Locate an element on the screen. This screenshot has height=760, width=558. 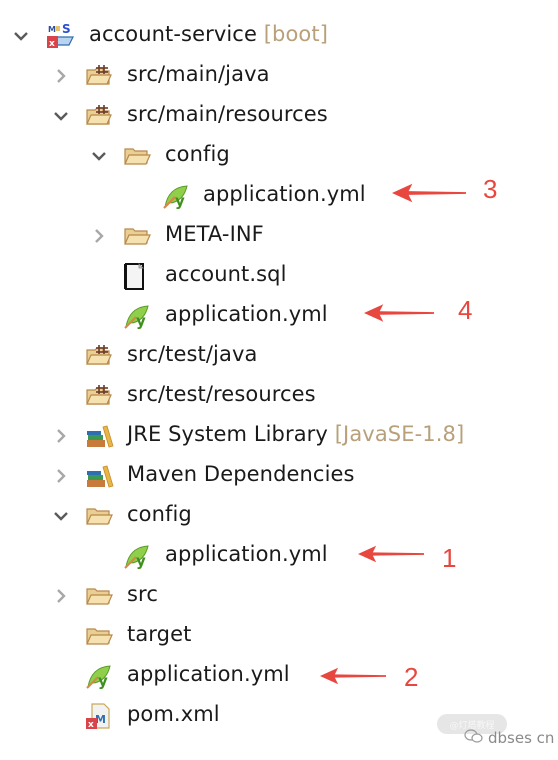
tree-node-resources-application-yml: application.yml is located at coordinates (200, 316).